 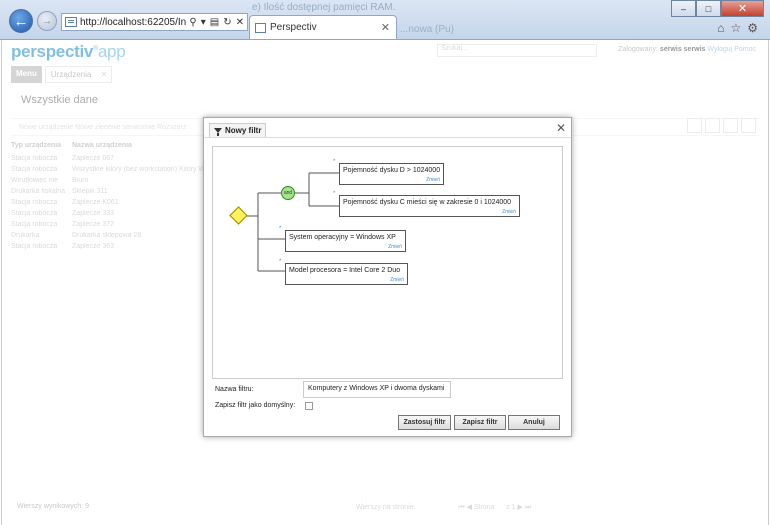 I want to click on filter-icon, so click(x=218, y=132).